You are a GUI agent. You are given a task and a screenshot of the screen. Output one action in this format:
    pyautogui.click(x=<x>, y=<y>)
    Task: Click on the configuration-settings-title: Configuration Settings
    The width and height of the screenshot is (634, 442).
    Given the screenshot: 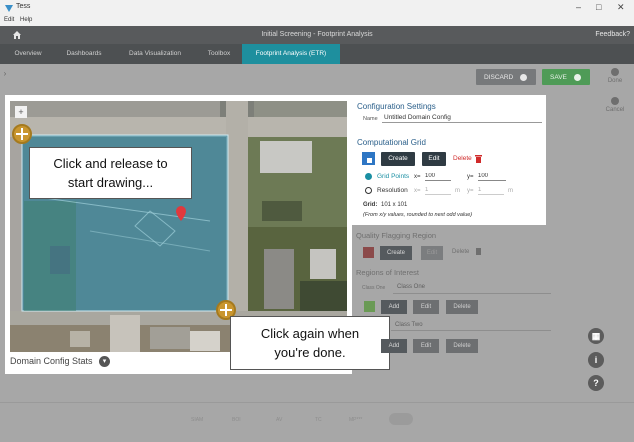 What is the action you would take?
    pyautogui.click(x=396, y=106)
    